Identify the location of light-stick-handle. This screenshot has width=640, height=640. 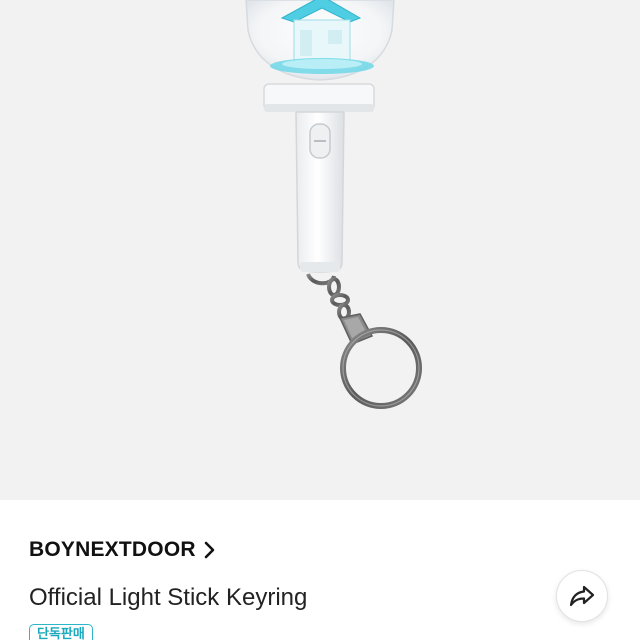
(320, 192).